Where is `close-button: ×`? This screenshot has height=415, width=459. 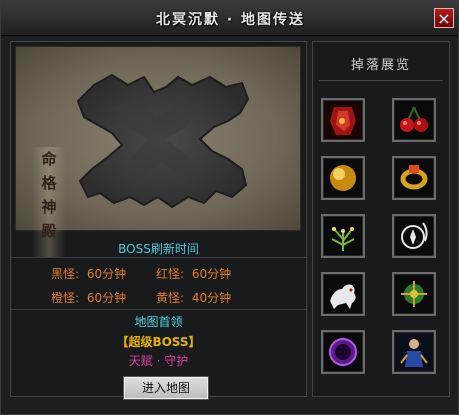
close-button: × is located at coordinates (444, 18).